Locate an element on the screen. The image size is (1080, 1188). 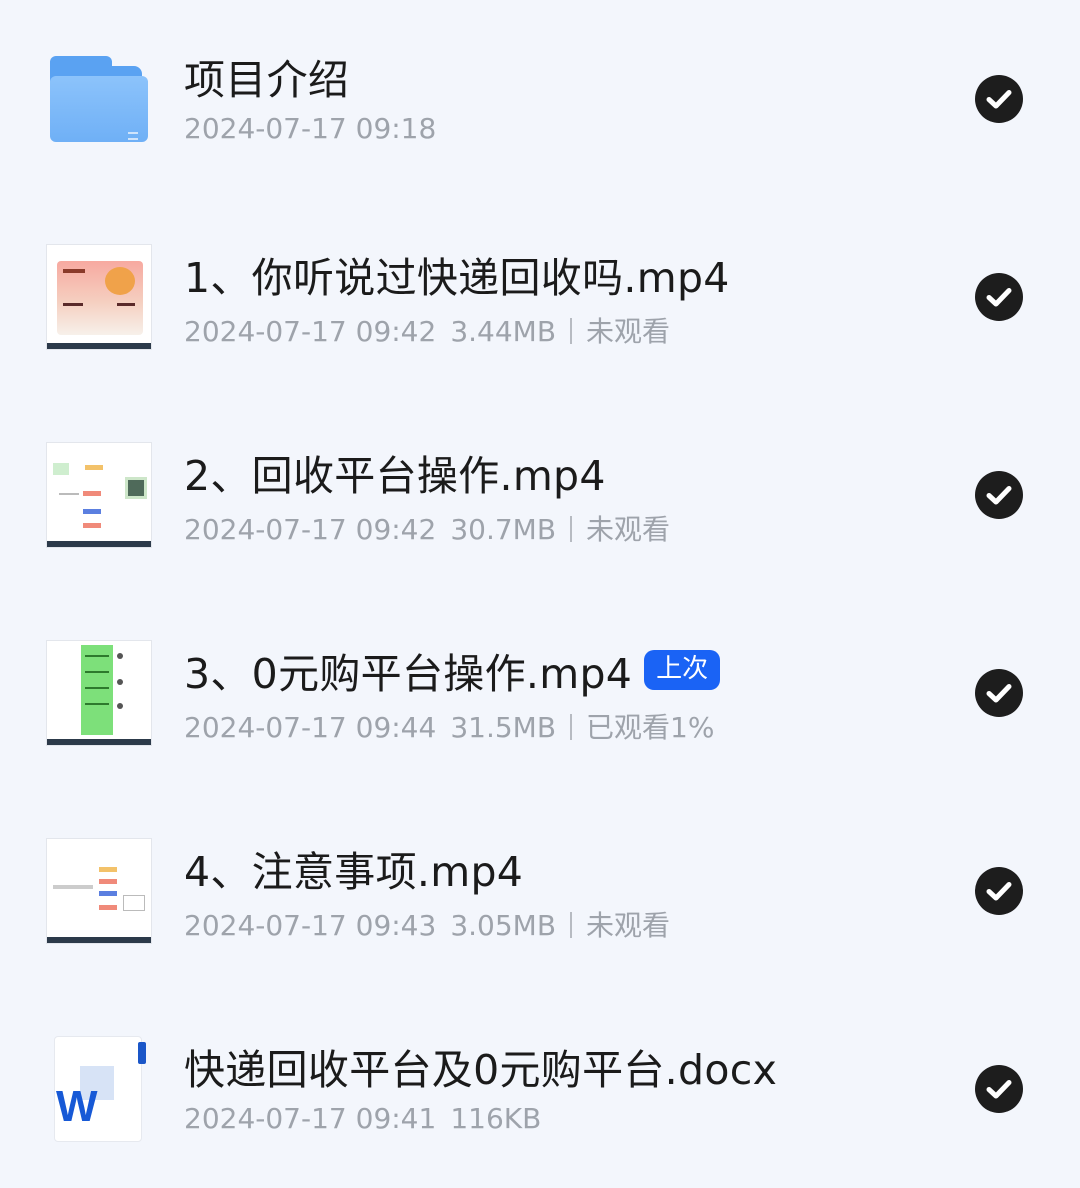
file-name: 项目介绍 is located at coordinates (267, 80).